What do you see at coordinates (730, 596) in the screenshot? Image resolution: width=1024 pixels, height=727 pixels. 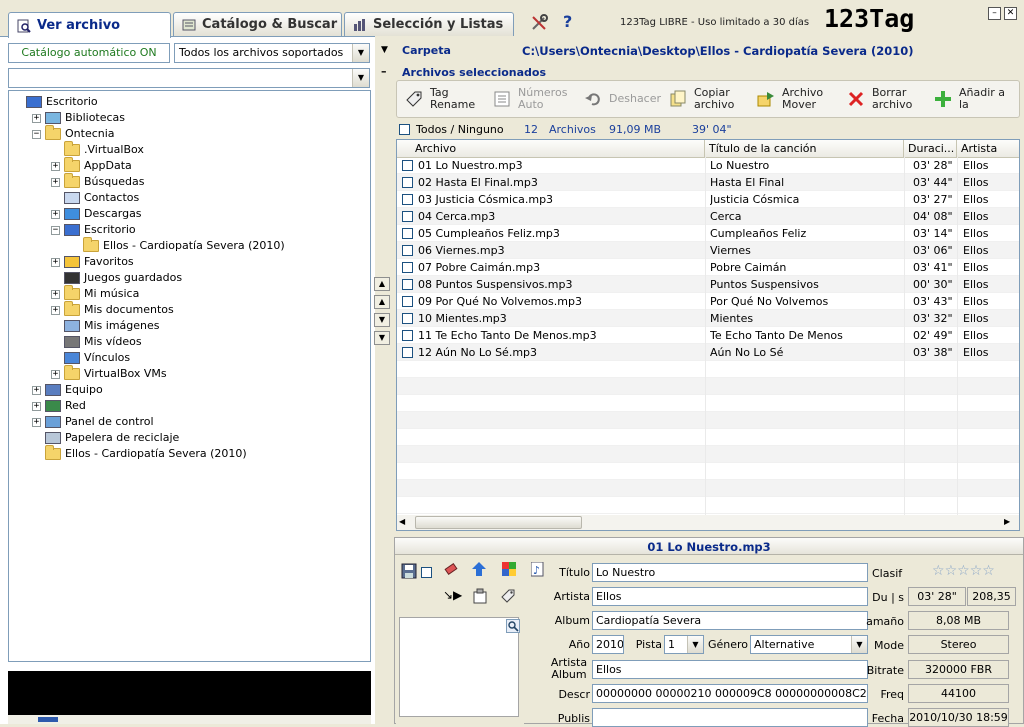 I see `artist-field: Ellos` at bounding box center [730, 596].